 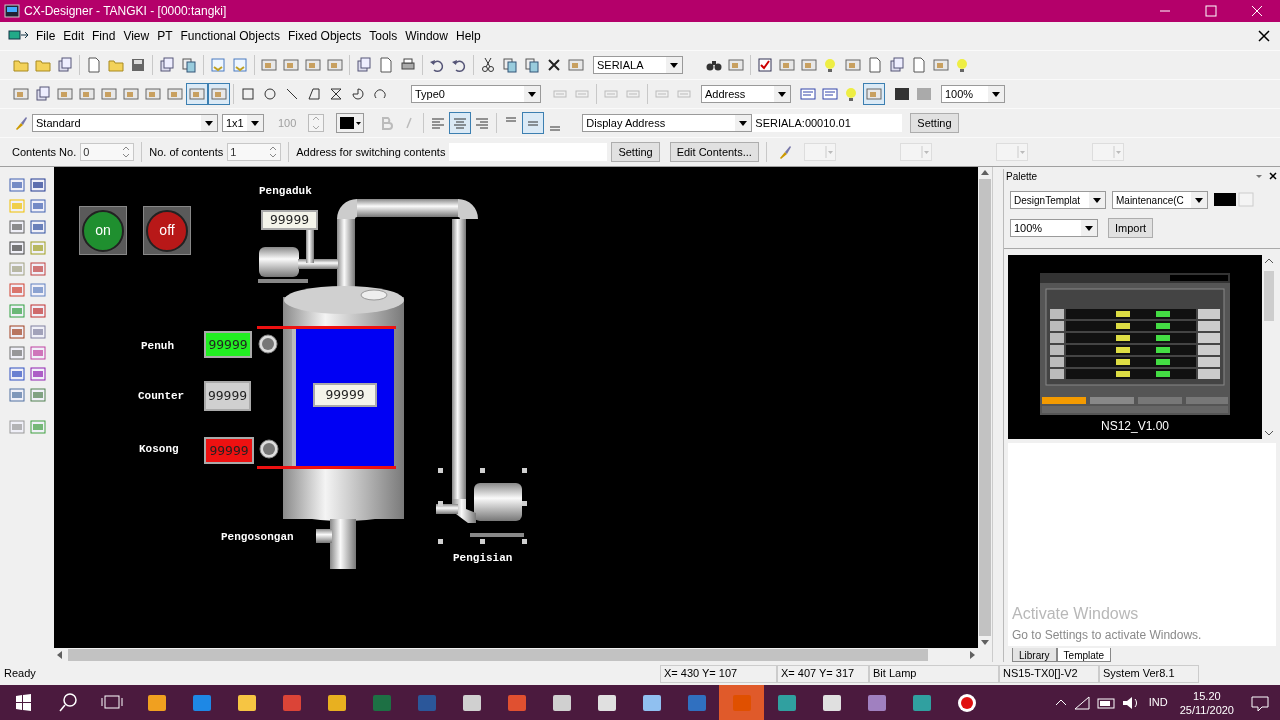 I want to click on menu-item: Window, so click(x=426, y=36).